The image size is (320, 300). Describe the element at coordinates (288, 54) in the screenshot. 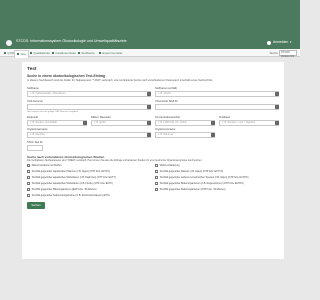

I see `version-select: STCDS Version 0.9` at that location.